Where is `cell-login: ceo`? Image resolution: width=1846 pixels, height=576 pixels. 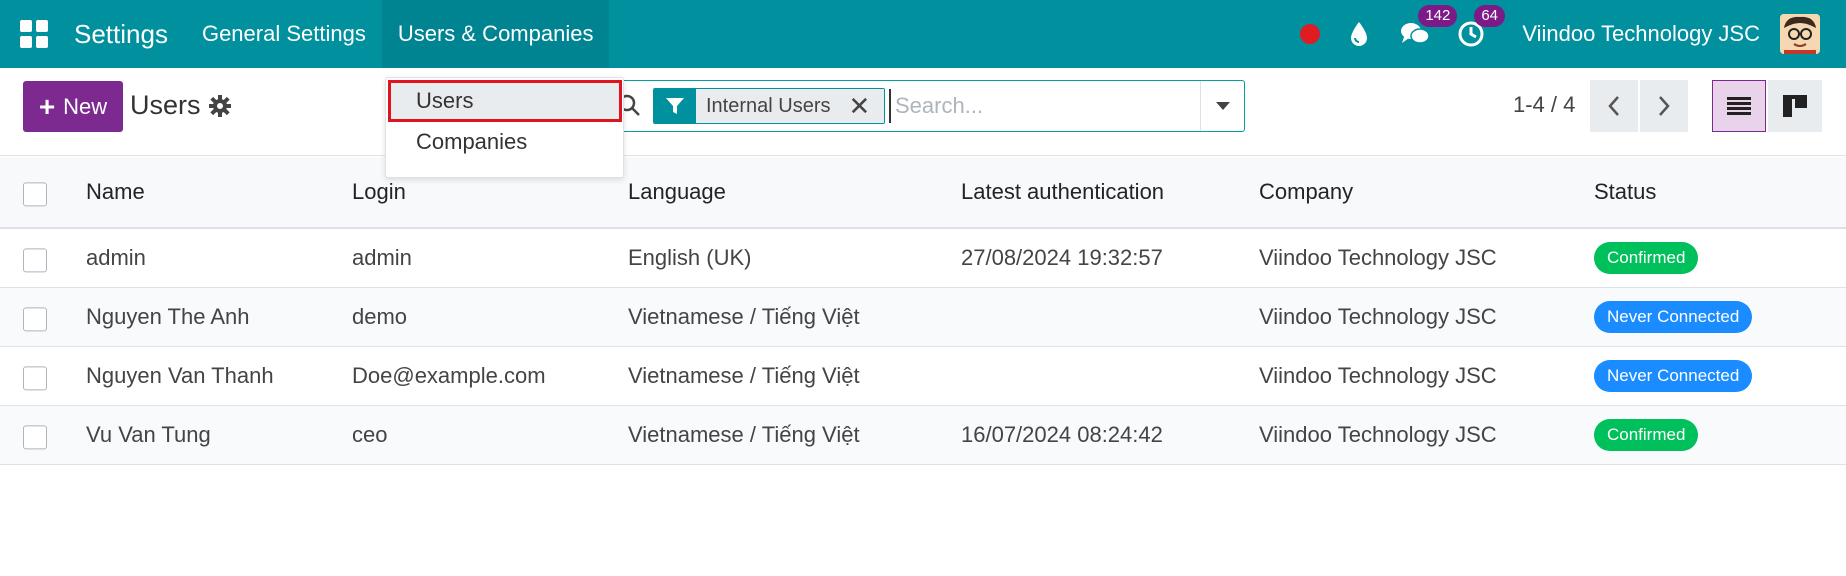
cell-login: ceo is located at coordinates (370, 434).